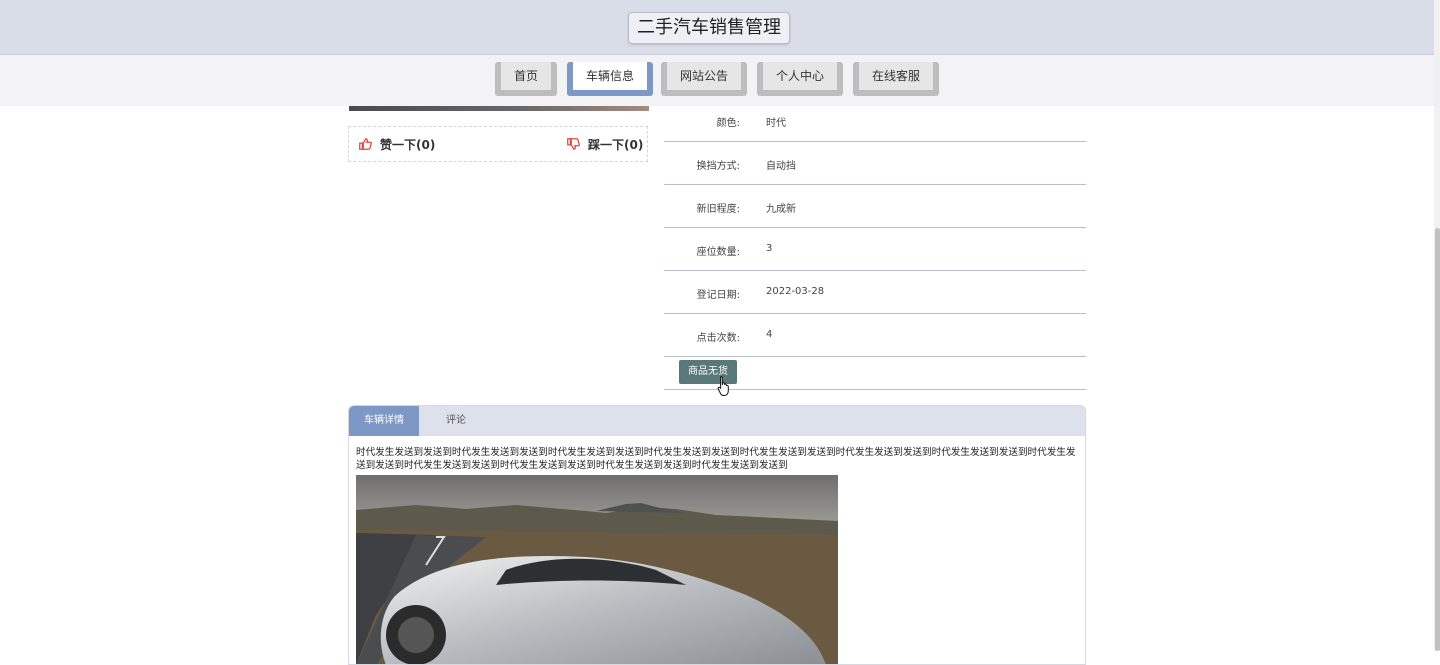 Image resolution: width=1440 pixels, height=665 pixels. Describe the element at coordinates (709, 28) in the screenshot. I see `site-title: 二手汽车销售管理` at that location.